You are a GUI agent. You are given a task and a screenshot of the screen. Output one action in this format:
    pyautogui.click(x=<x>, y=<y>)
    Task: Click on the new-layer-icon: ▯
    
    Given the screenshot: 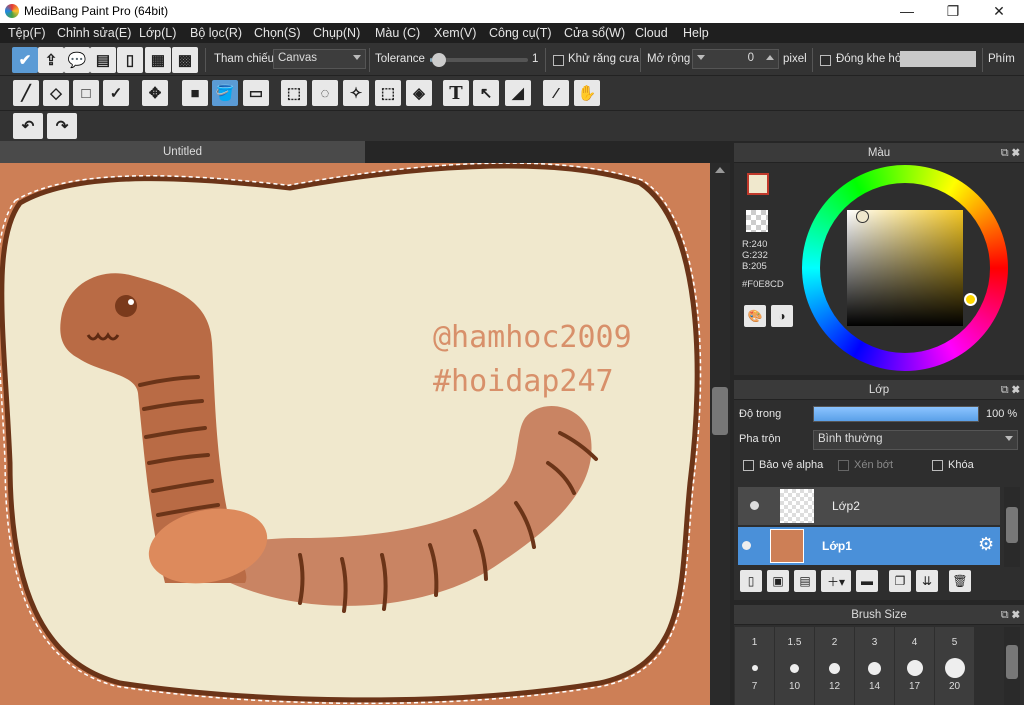 What is the action you would take?
    pyautogui.click(x=751, y=581)
    